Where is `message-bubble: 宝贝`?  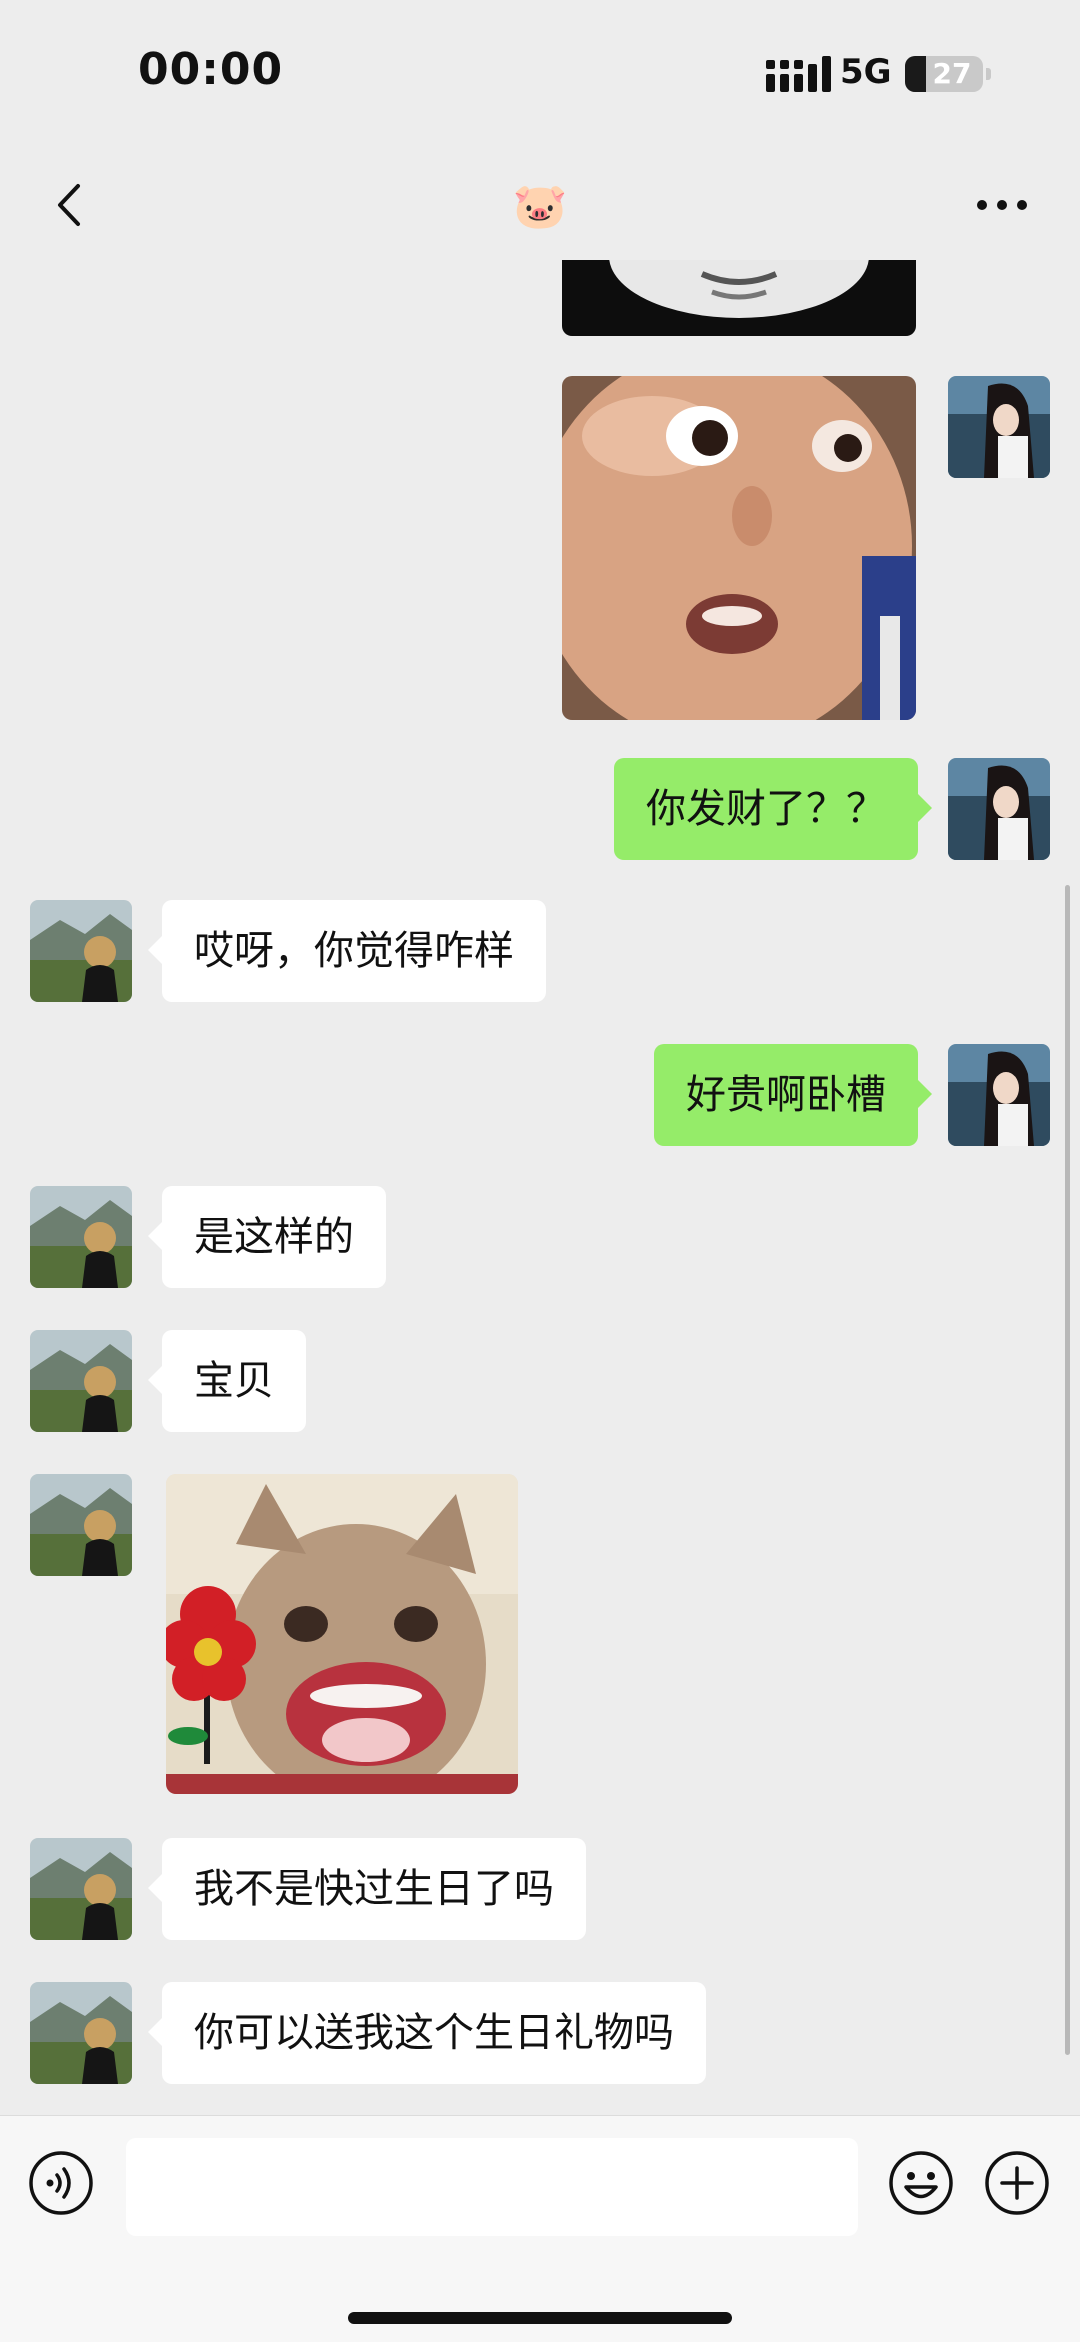
message-bubble: 宝贝 is located at coordinates (227, 1381).